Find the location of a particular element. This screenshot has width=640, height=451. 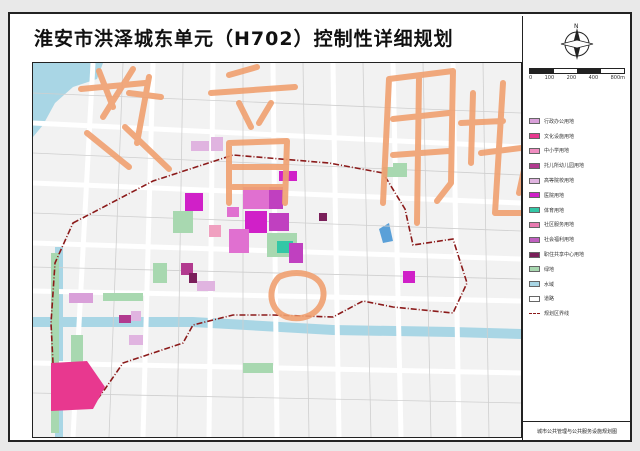

legend-label: 水域 is located at coordinates (549, 284).